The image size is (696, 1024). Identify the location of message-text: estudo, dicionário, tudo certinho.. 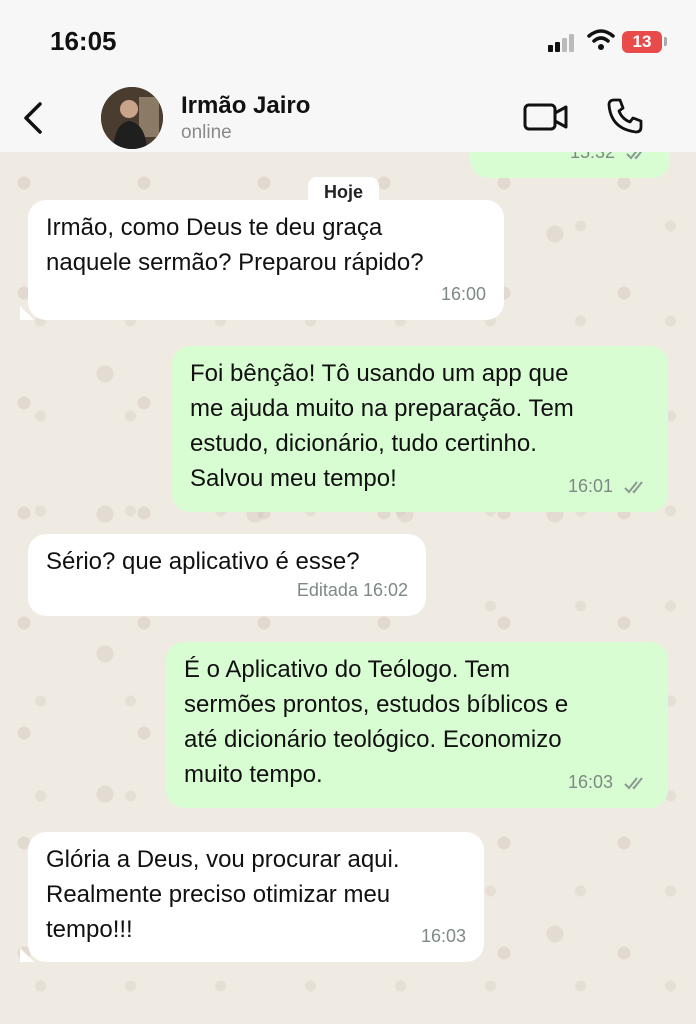
(363, 443).